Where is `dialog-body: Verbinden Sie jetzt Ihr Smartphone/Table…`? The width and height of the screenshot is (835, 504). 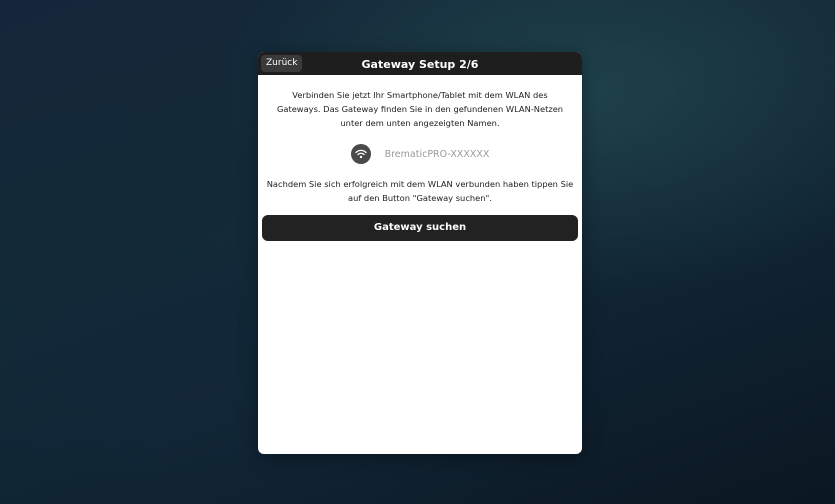 dialog-body: Verbinden Sie jetzt Ihr Smartphone/Table… is located at coordinates (420, 164).